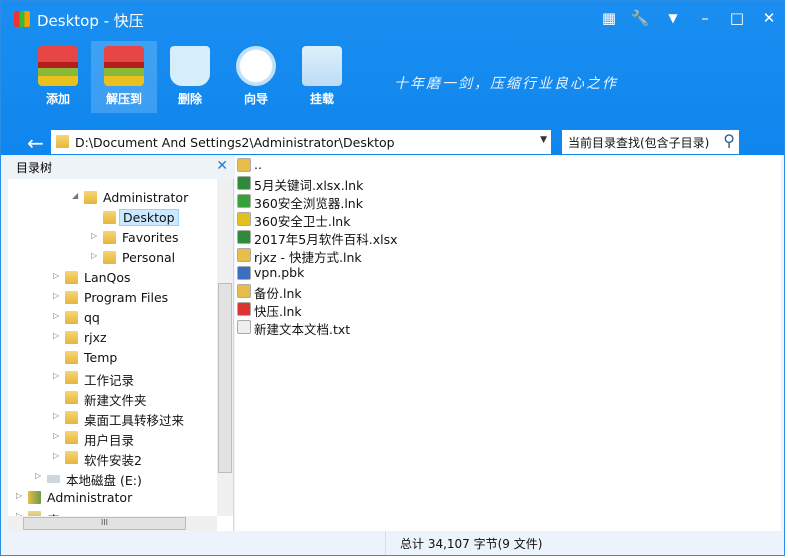 The height and width of the screenshot is (558, 788). Describe the element at coordinates (112, 358) in the screenshot. I see `tree-item: Temp` at that location.